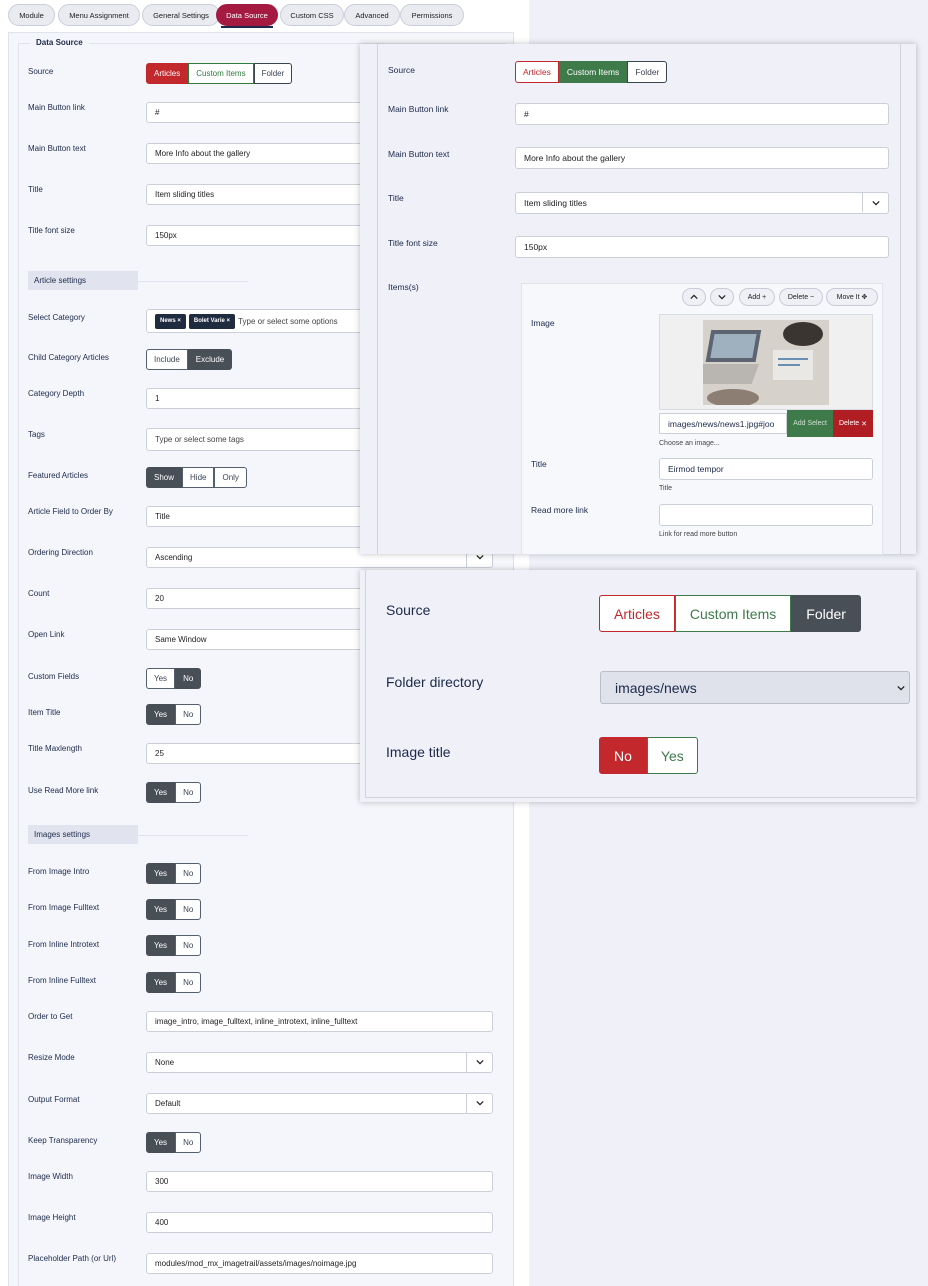  What do you see at coordinates (863, 297) in the screenshot?
I see `move-icon: ✥` at bounding box center [863, 297].